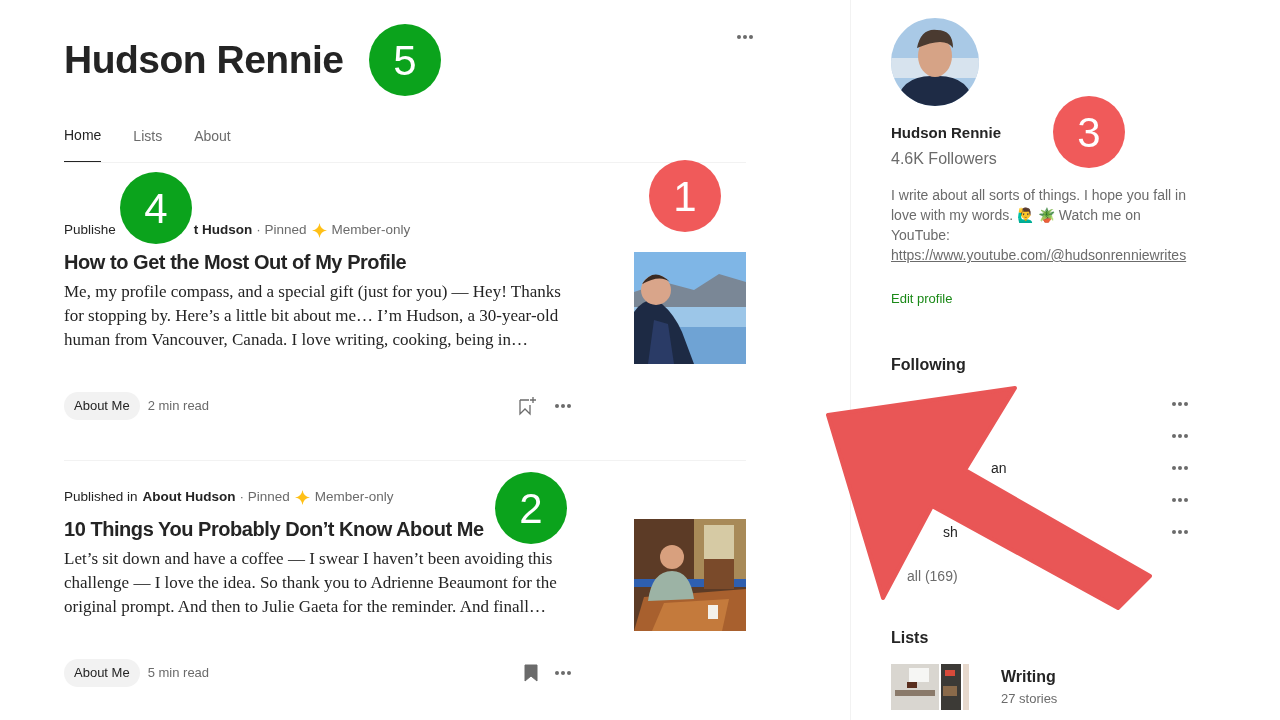  What do you see at coordinates (274, 529) in the screenshot?
I see `post-title: 10 Things You Probably Don’t Know About Me` at bounding box center [274, 529].